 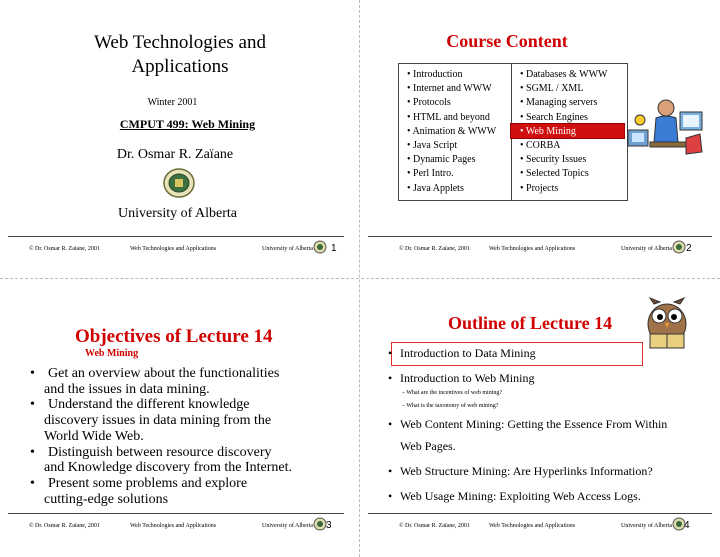 I want to click on outline-item: • Introduction to Data Mining, so click(x=553, y=353).